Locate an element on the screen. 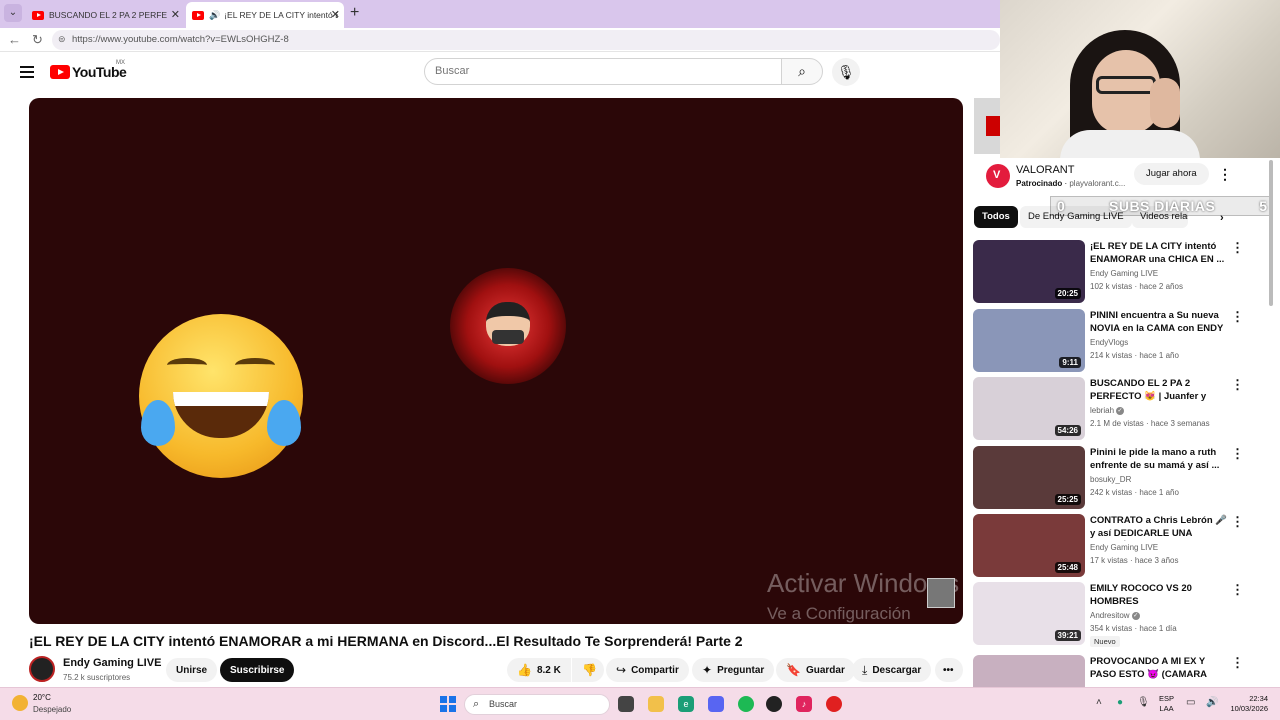 The height and width of the screenshot is (720, 1280). tiktok-icon: ♪ is located at coordinates (804, 704).